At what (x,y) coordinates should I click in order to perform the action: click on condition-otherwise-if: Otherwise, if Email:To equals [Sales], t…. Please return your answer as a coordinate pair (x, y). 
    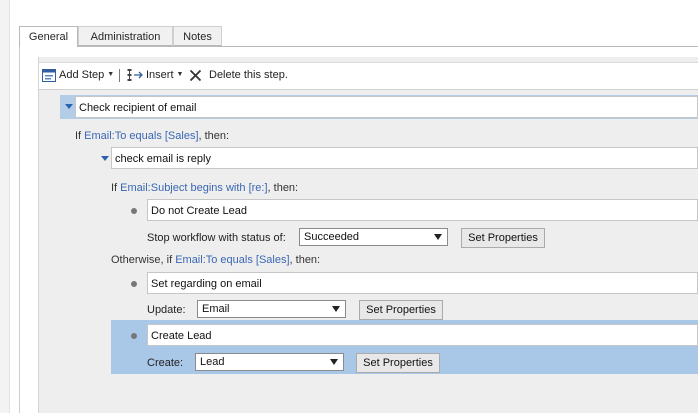
    Looking at the image, I should click on (215, 260).